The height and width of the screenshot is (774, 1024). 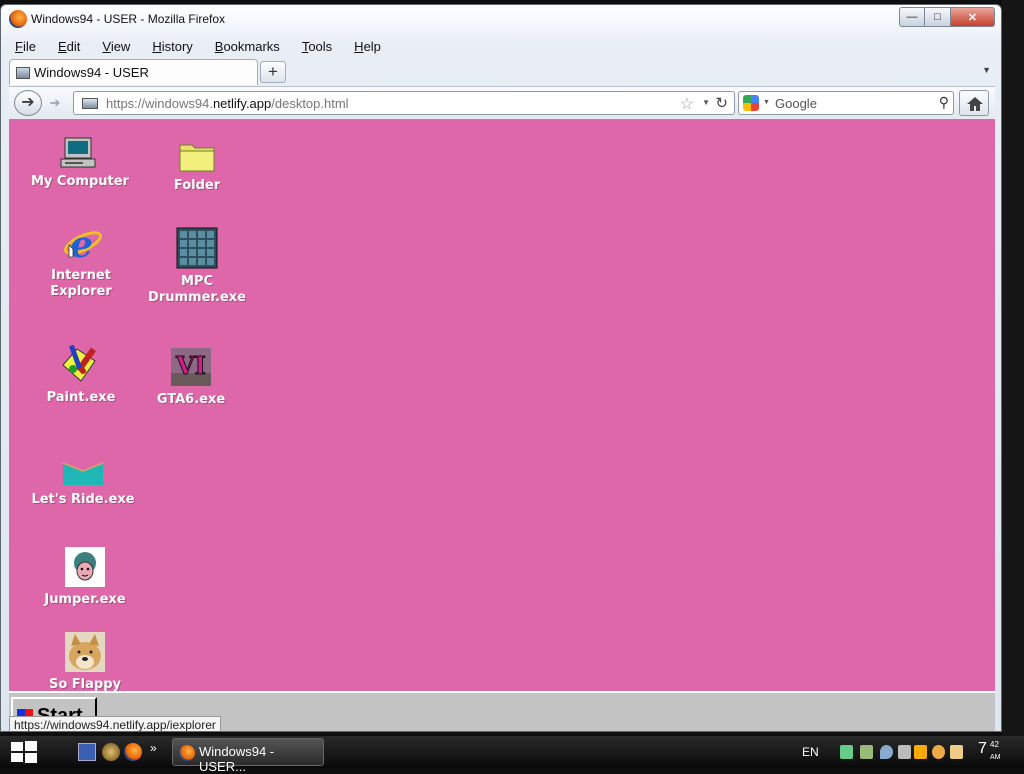 What do you see at coordinates (886, 752) in the screenshot?
I see `tray-drop-icon` at bounding box center [886, 752].